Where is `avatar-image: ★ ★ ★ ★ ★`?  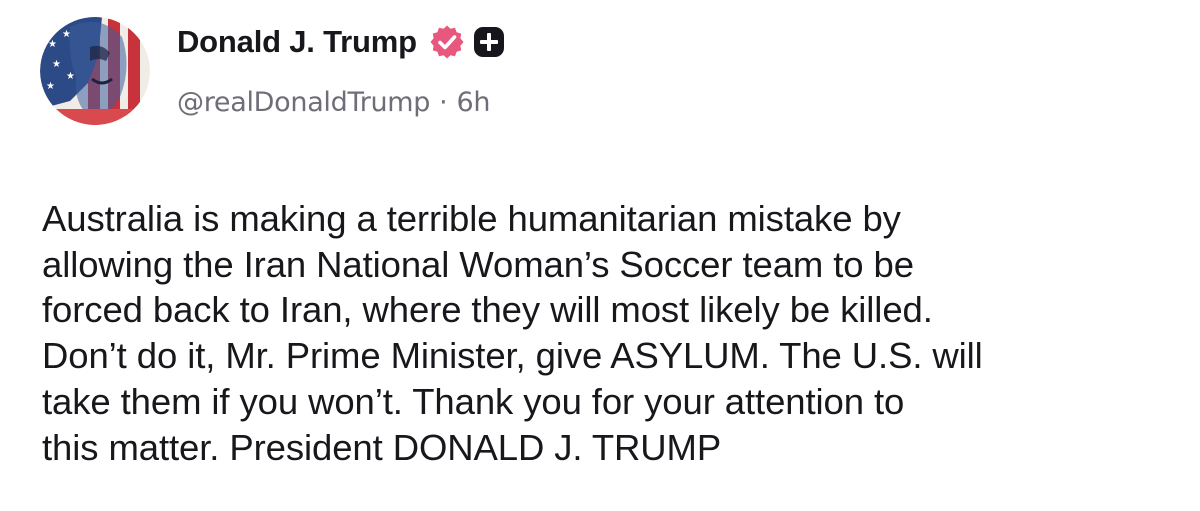 avatar-image: ★ ★ ★ ★ ★ is located at coordinates (95, 71).